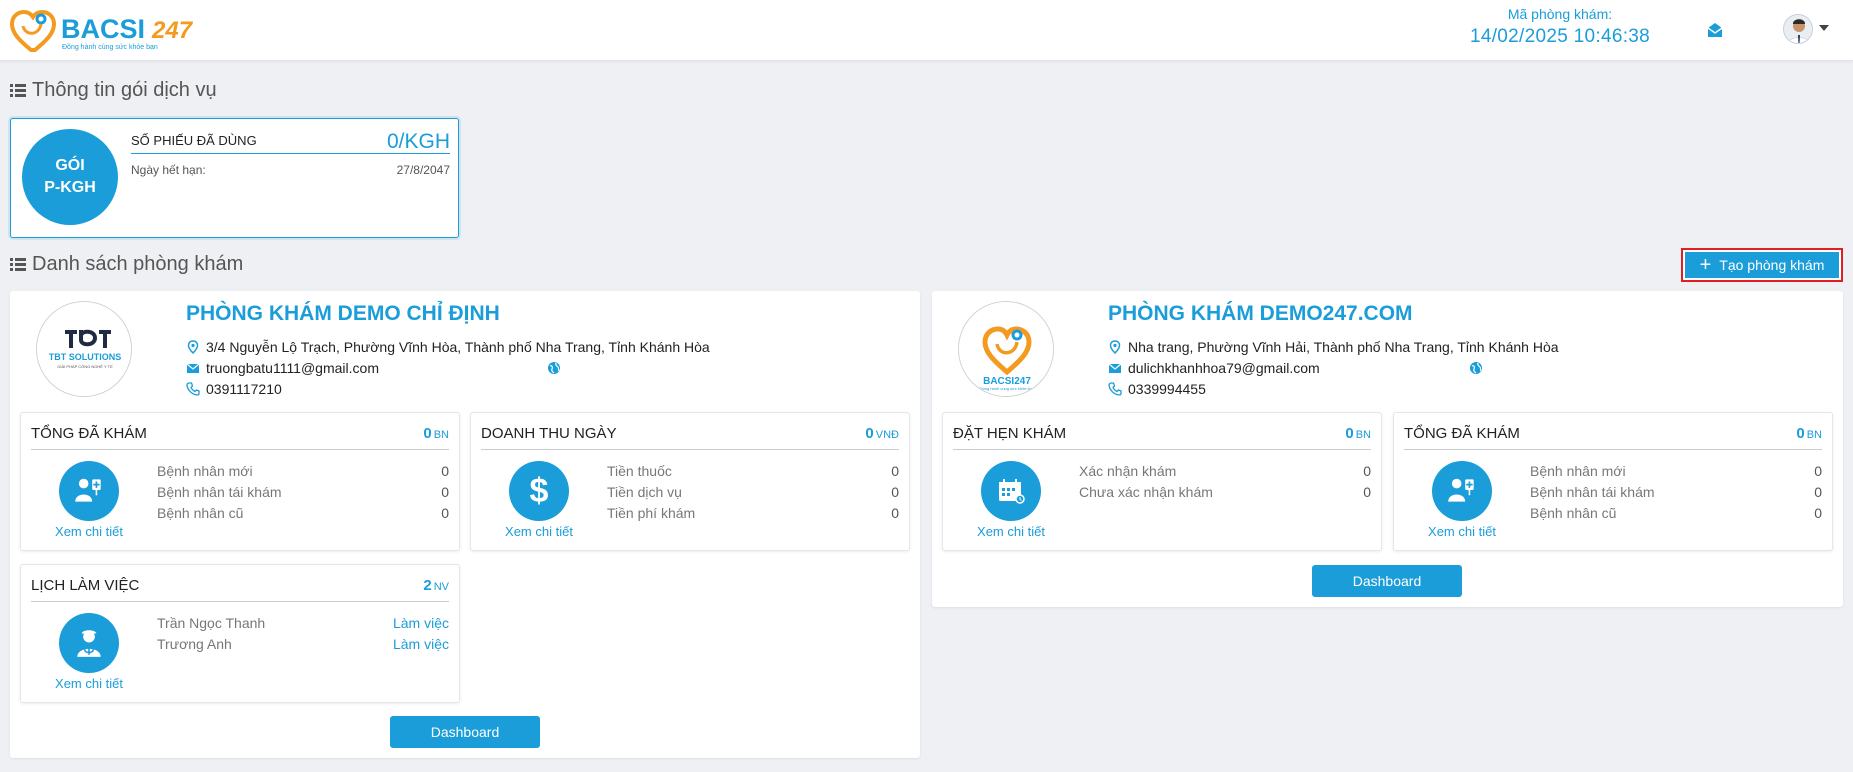 The image size is (1853, 772). What do you see at coordinates (882, 433) in the screenshot?
I see `stat-count: 0 VNĐ` at bounding box center [882, 433].